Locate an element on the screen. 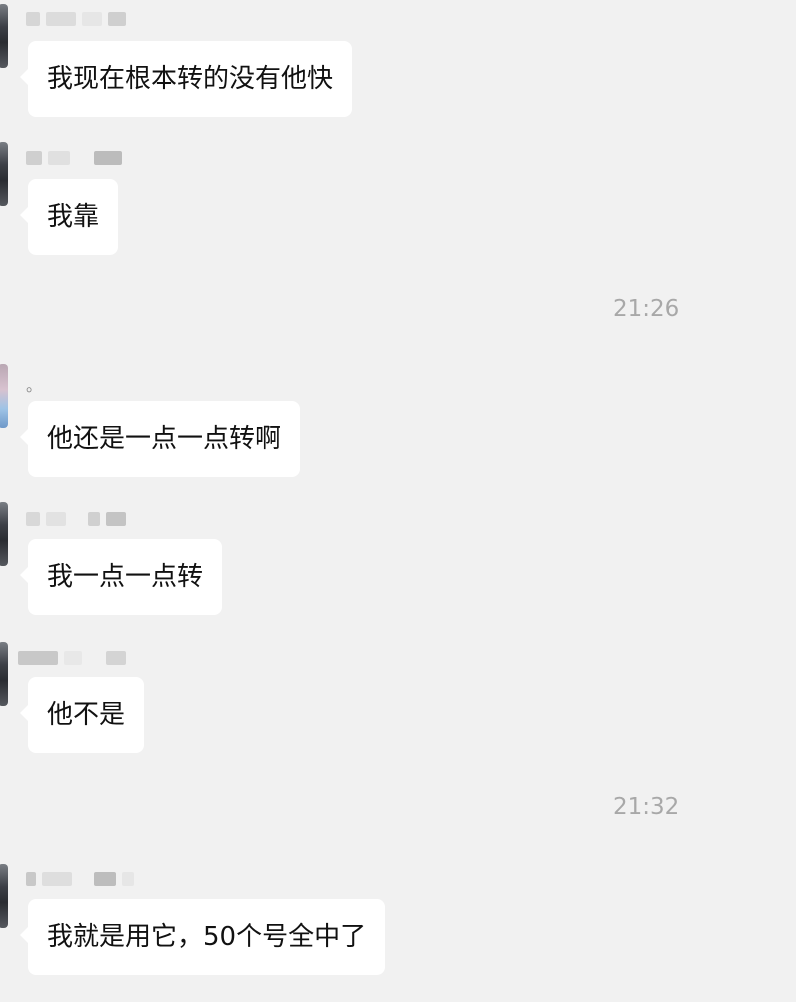 The image size is (796, 1002). message-text: 我靠 is located at coordinates (73, 217).